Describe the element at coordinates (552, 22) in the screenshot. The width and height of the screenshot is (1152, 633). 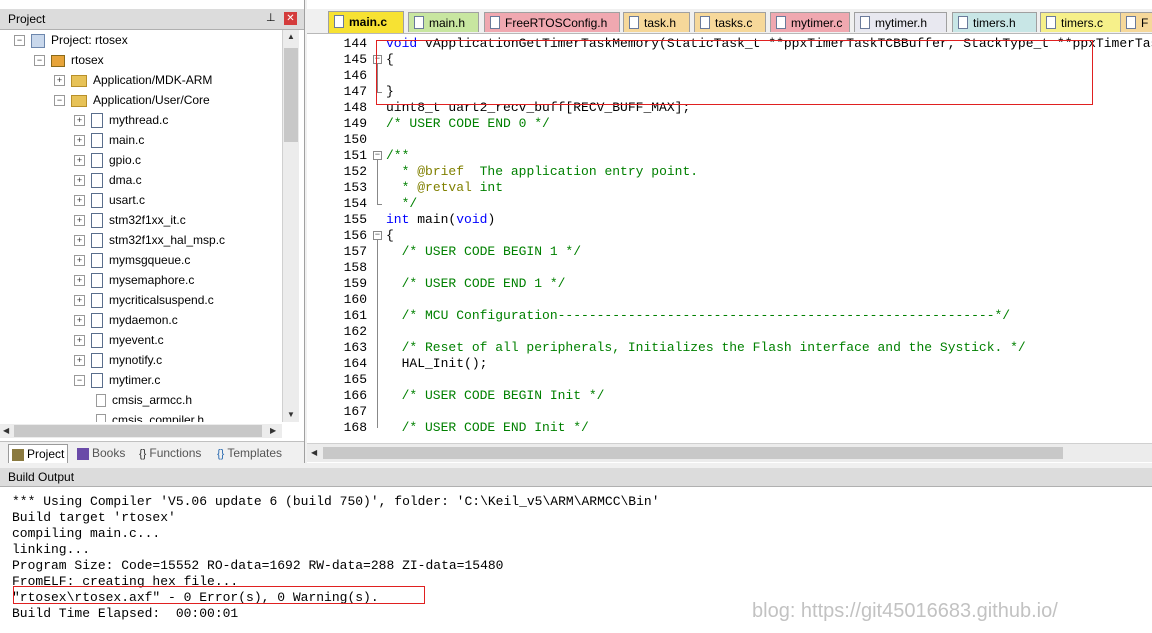
I see `editor-tab: FreeRTOSConfig.h` at that location.